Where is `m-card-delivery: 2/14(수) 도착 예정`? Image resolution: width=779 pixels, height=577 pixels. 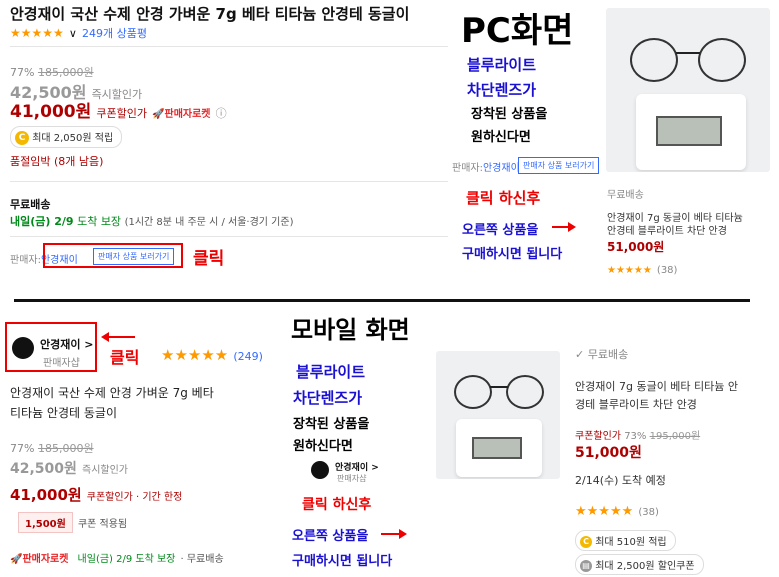
m-card-delivery: 2/14(수) 도착 예정 is located at coordinates (620, 480).